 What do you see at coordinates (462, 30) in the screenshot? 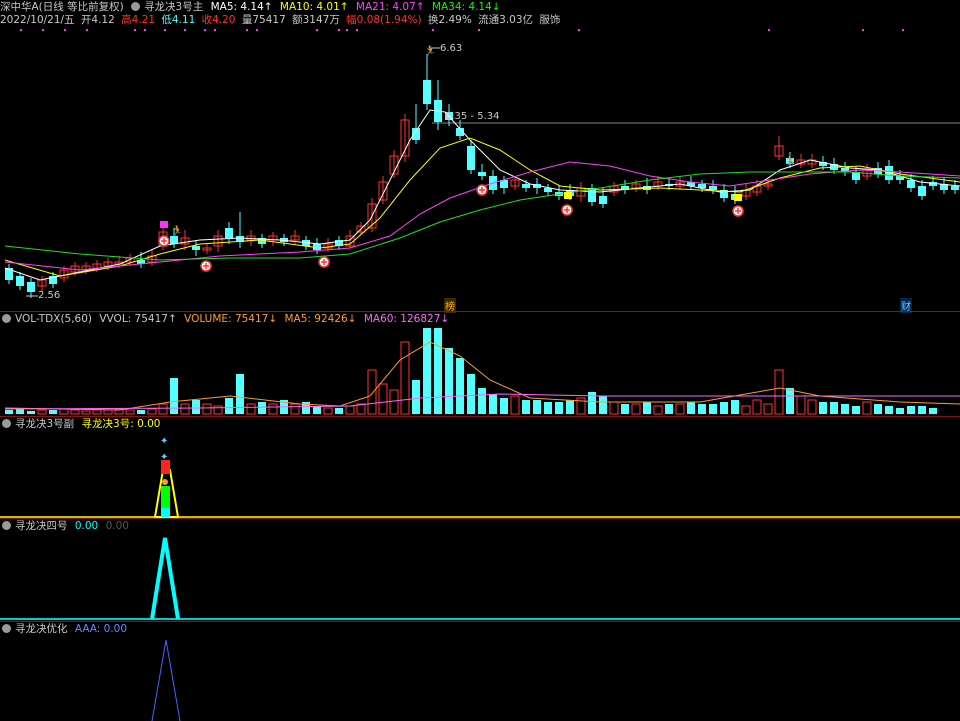
I see `signal-dots-row` at bounding box center [462, 30].